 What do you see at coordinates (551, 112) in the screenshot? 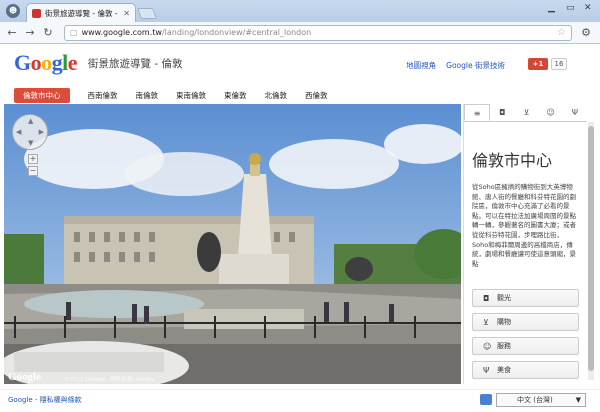
I see `tab-person-icon: ☺` at bounding box center [551, 112].